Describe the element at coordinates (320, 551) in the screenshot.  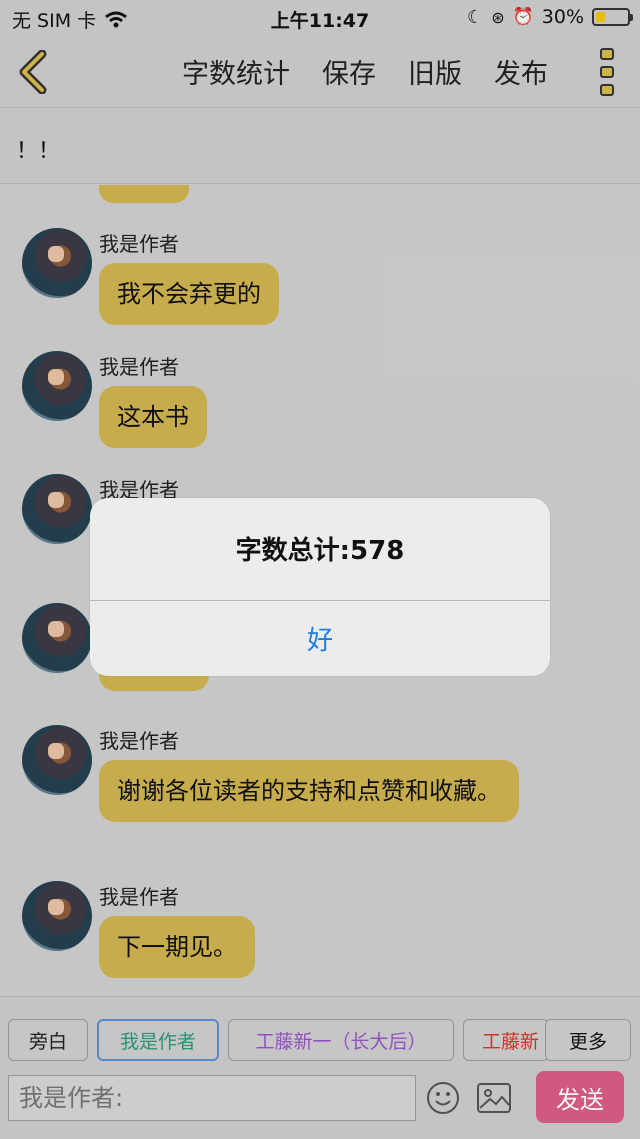
I see `dialog-title: 字数总计:578` at that location.